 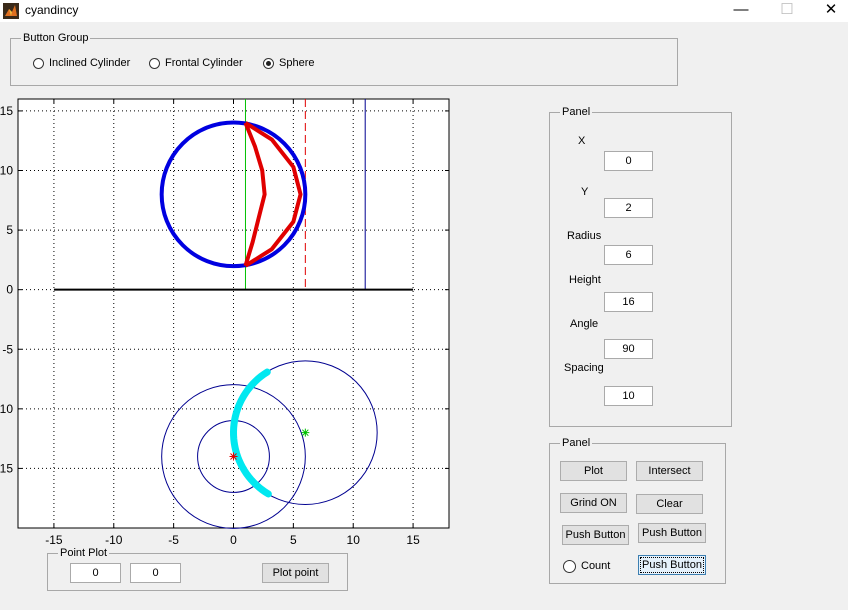 What do you see at coordinates (585, 192) in the screenshot?
I see `y-label: Y` at bounding box center [585, 192].